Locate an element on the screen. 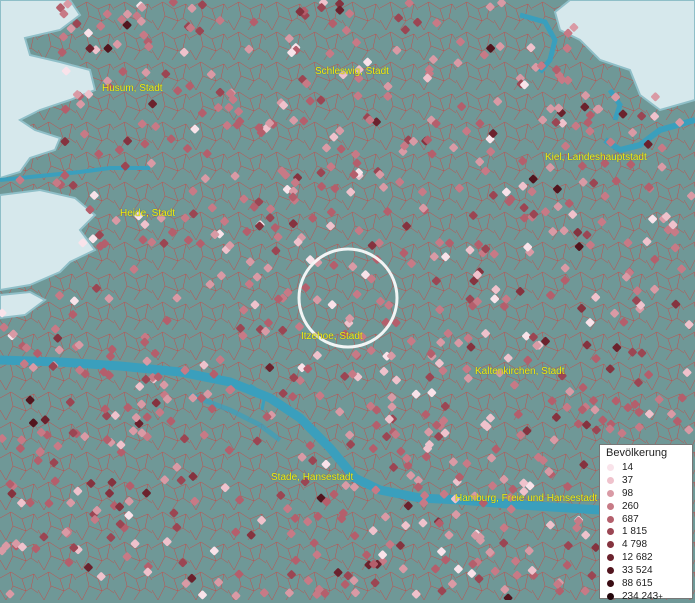 The height and width of the screenshot is (603, 695). legend-label: 37 is located at coordinates (628, 480).